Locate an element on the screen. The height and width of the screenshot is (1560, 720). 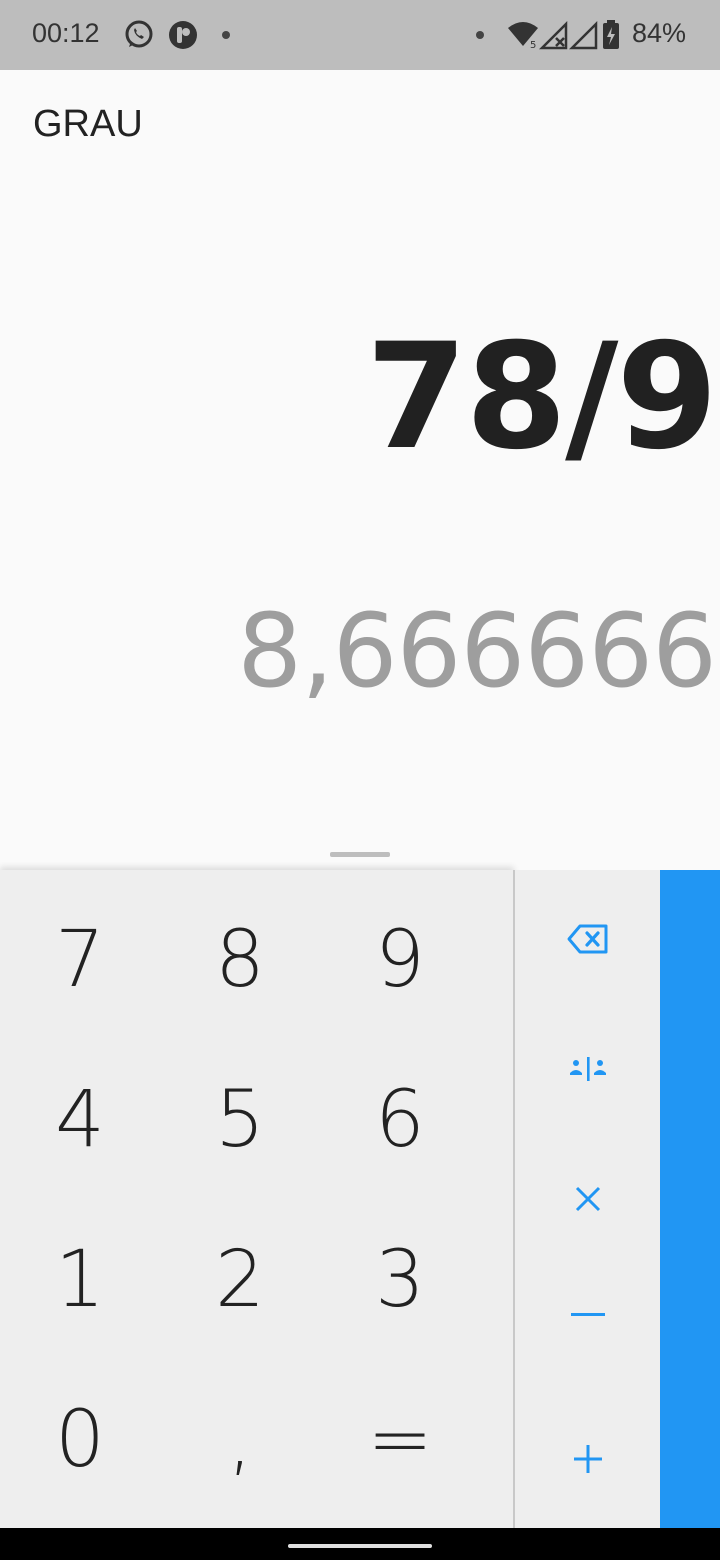
status-bar: 00:12 5 84% is located at coordinates (360, 35).